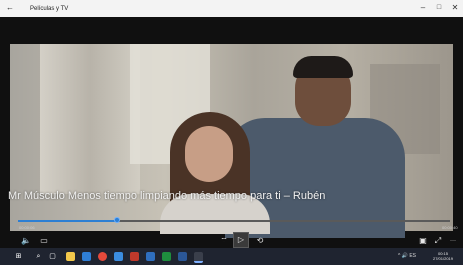 The width and height of the screenshot is (463, 265). I want to click on close-button: ✕, so click(455, 8).